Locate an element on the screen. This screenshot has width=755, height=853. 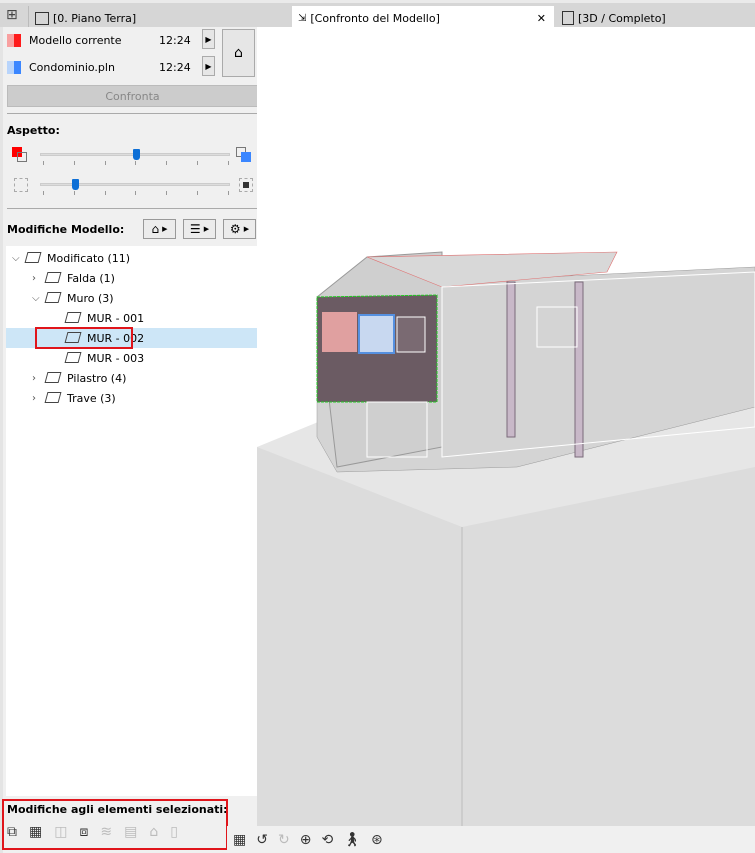
settings-button: ⚙ ▶ is located at coordinates (239, 229).